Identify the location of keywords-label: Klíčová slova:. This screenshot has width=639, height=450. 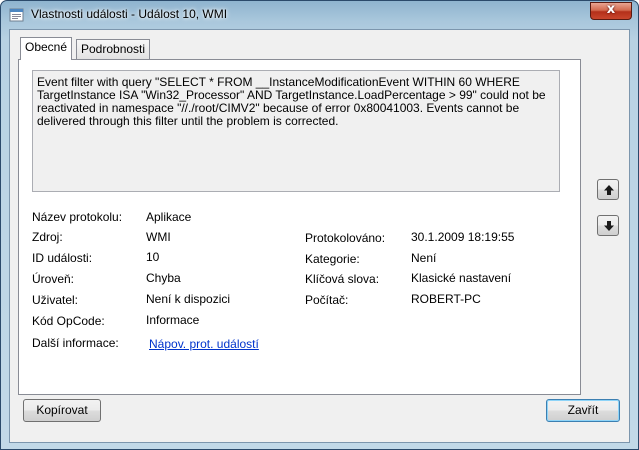
(342, 279).